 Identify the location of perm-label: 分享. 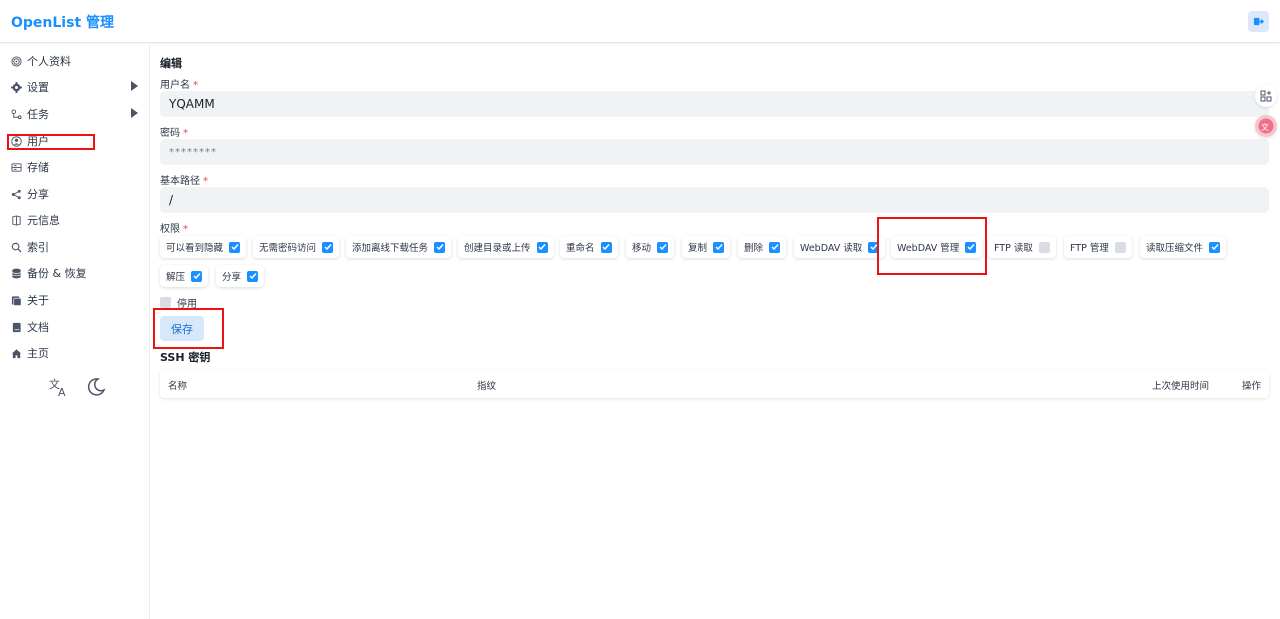
(232, 277).